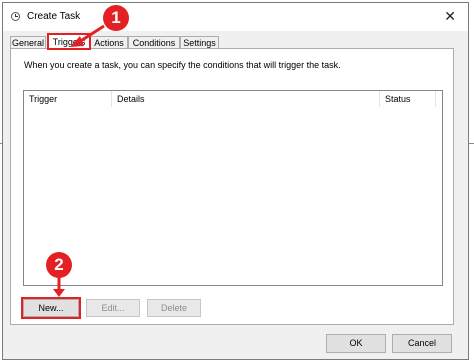  Describe the element at coordinates (408, 99) in the screenshot. I see `column-header-status: Status` at that location.